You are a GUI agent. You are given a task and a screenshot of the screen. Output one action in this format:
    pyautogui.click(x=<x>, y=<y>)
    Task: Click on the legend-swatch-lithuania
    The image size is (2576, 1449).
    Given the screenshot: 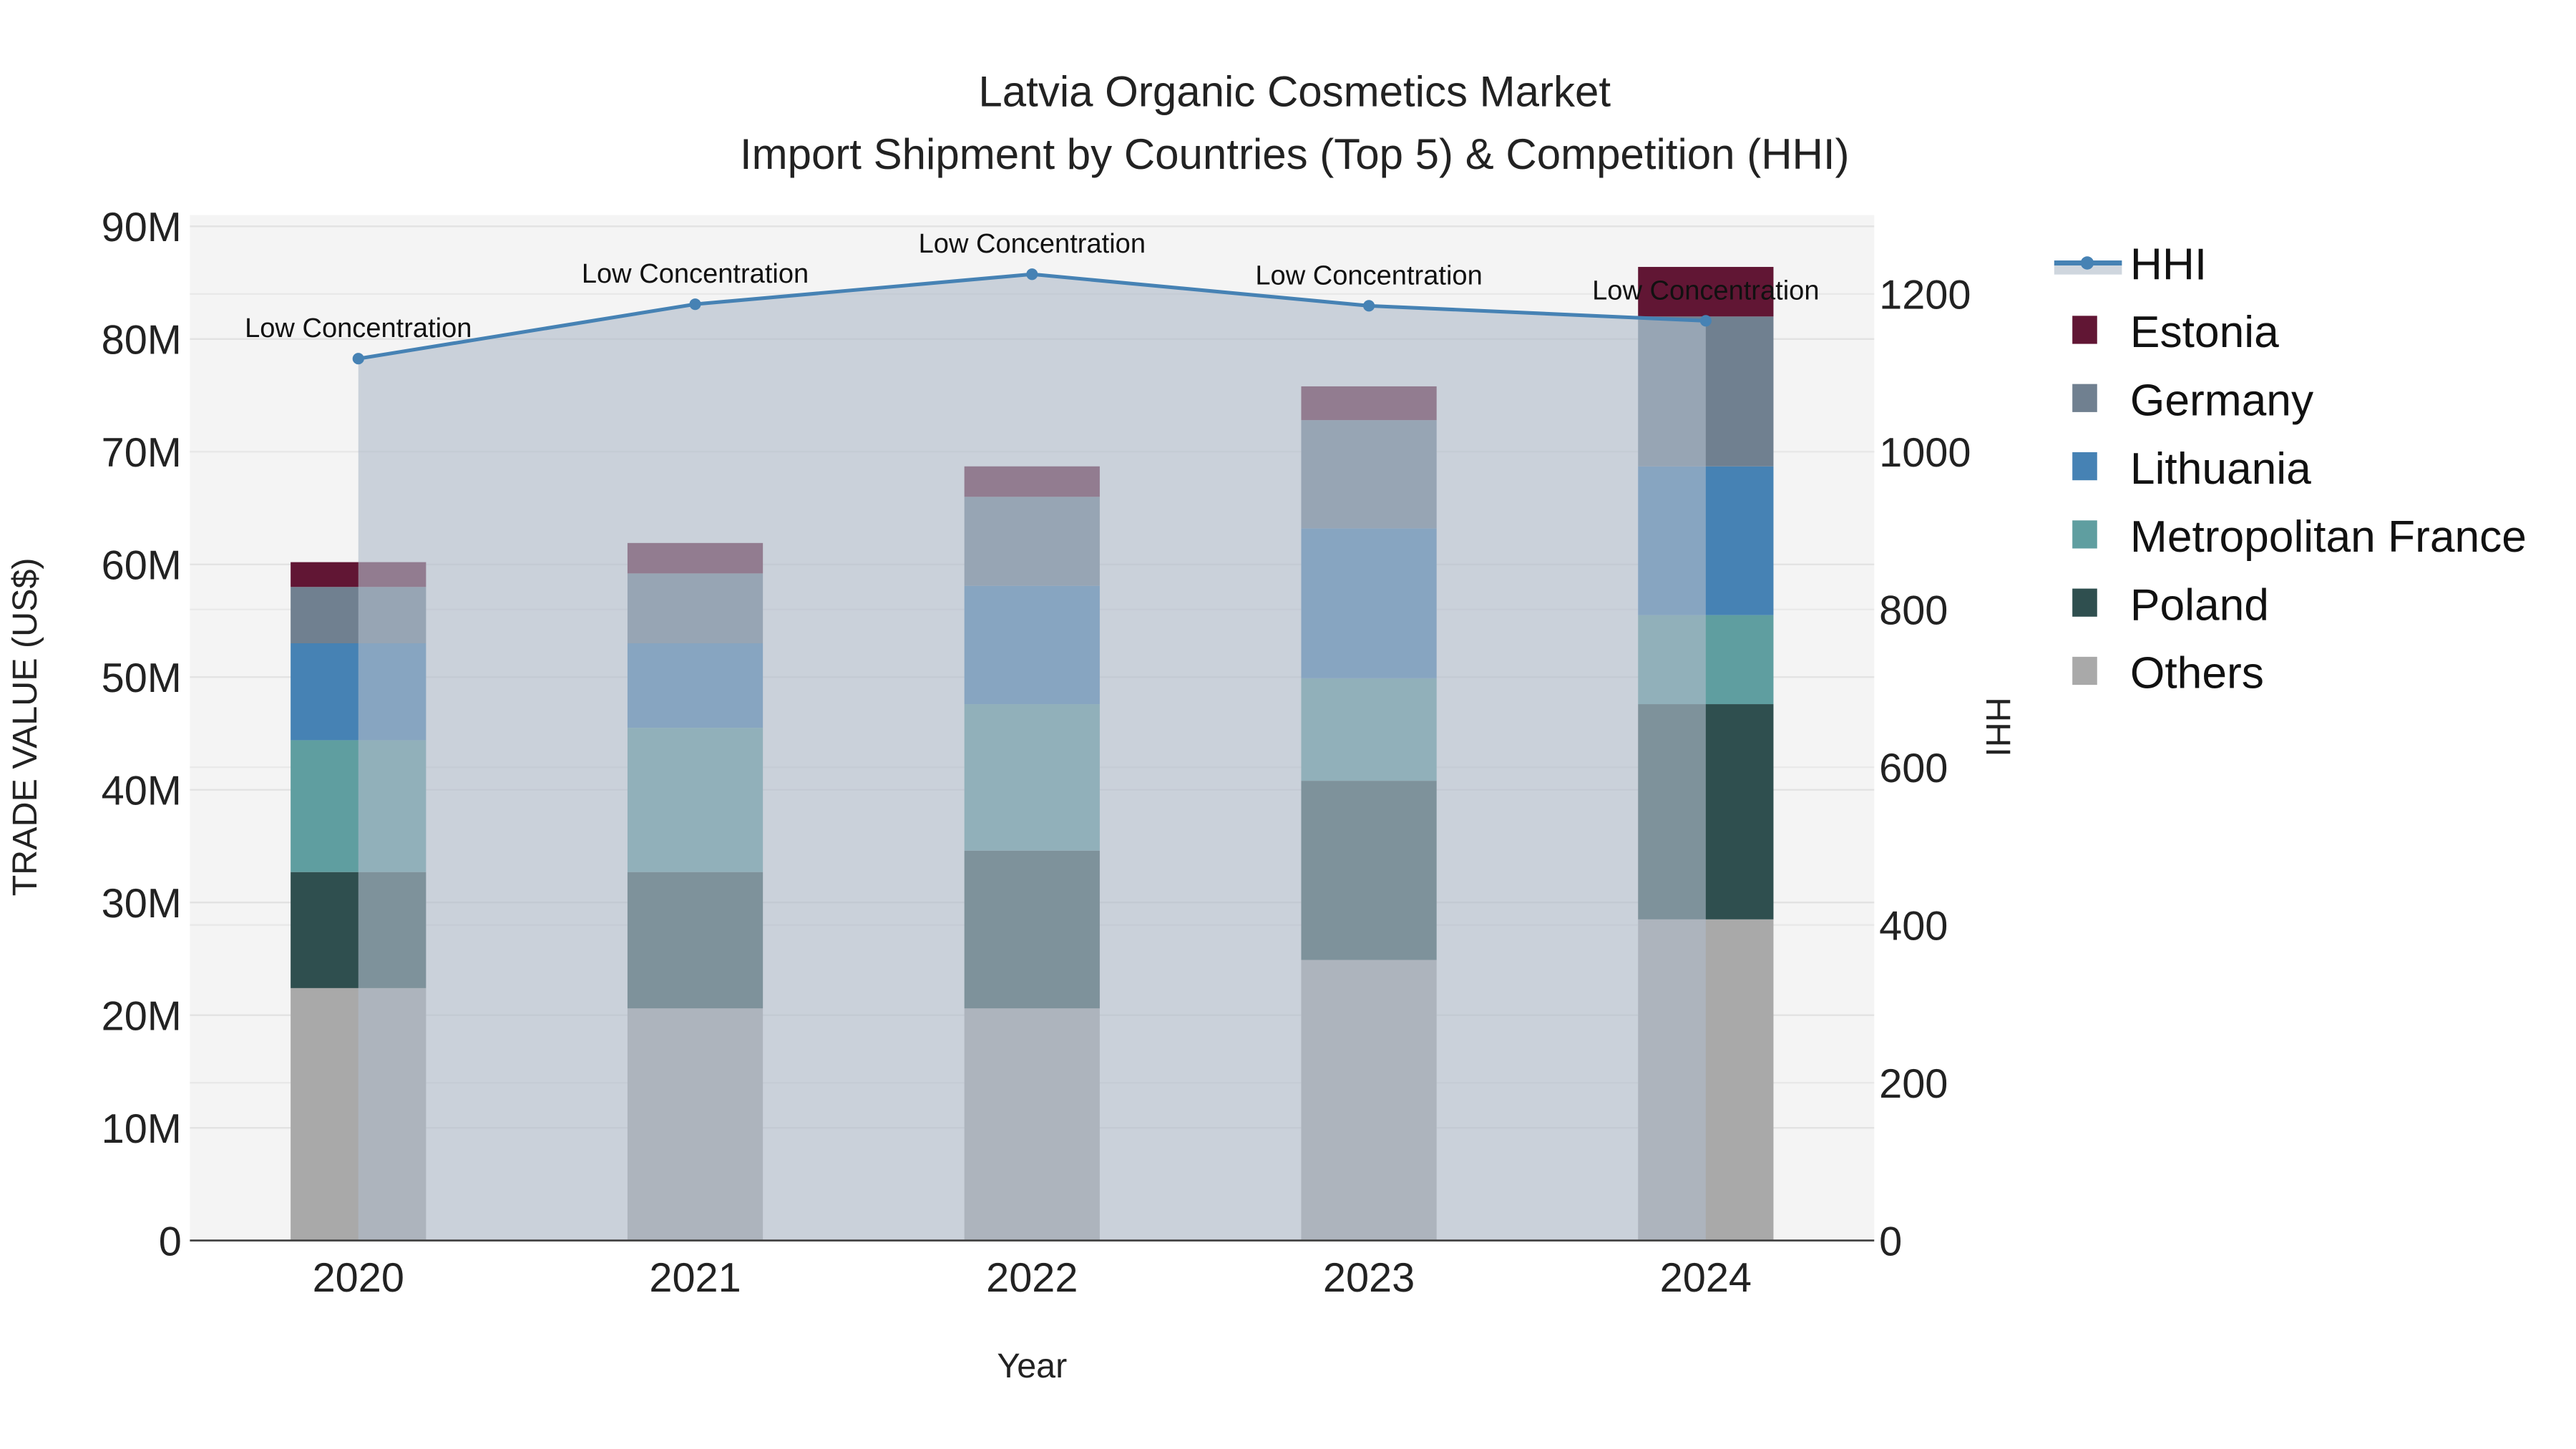 What is the action you would take?
    pyautogui.click(x=2084, y=466)
    